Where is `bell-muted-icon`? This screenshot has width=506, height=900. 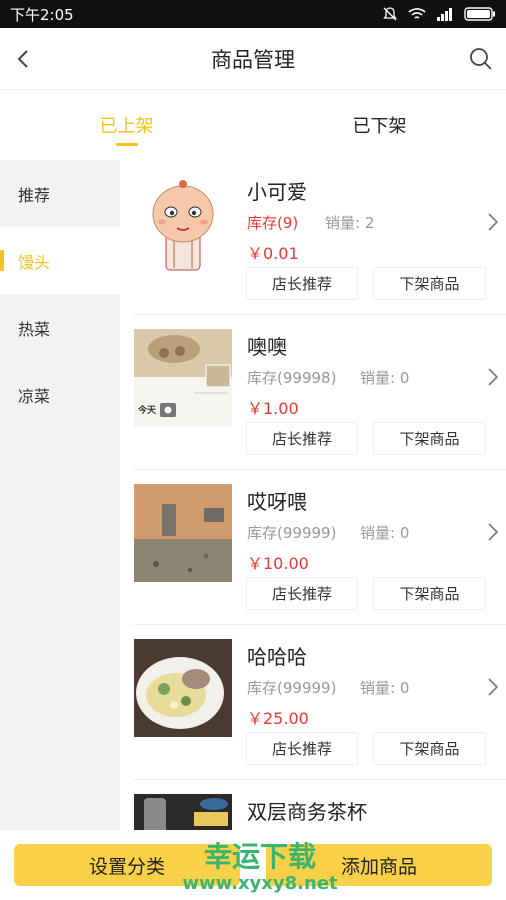
bell-muted-icon is located at coordinates (390, 14).